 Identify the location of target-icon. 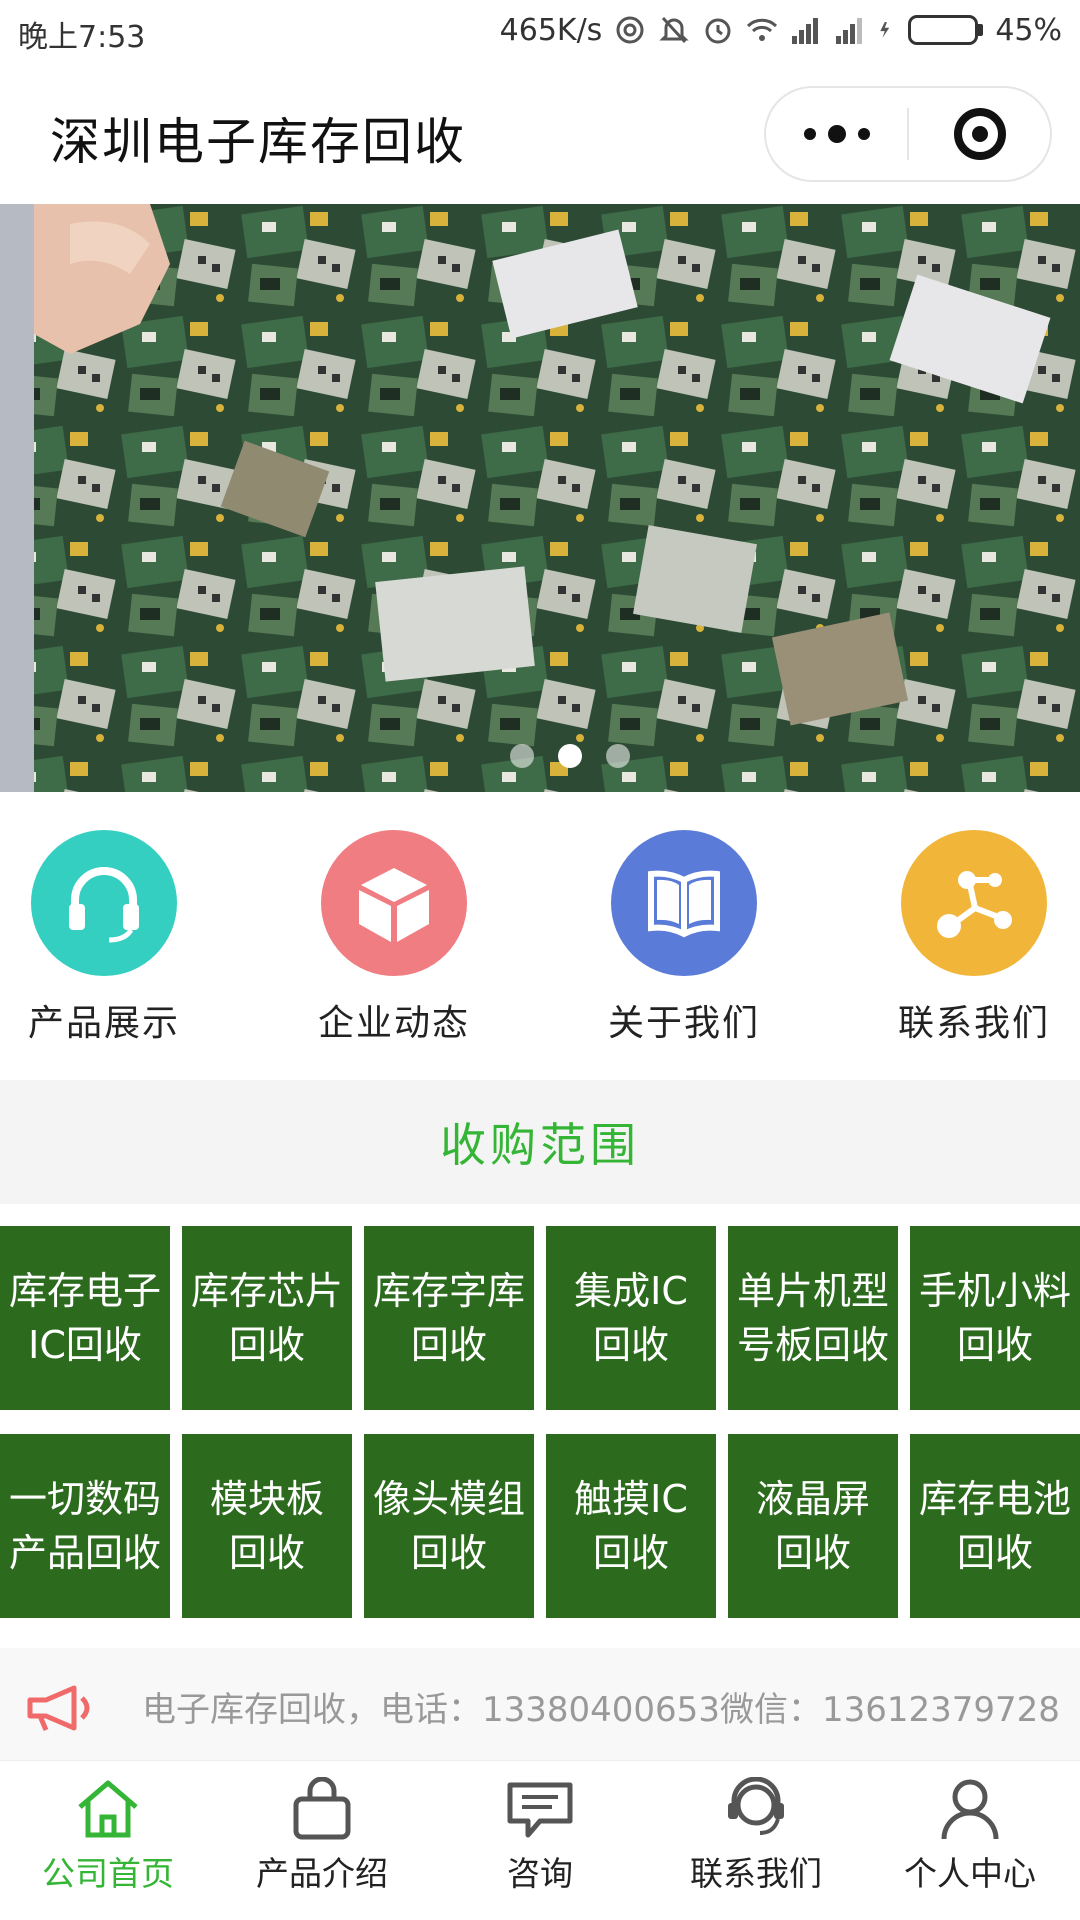
(979, 134).